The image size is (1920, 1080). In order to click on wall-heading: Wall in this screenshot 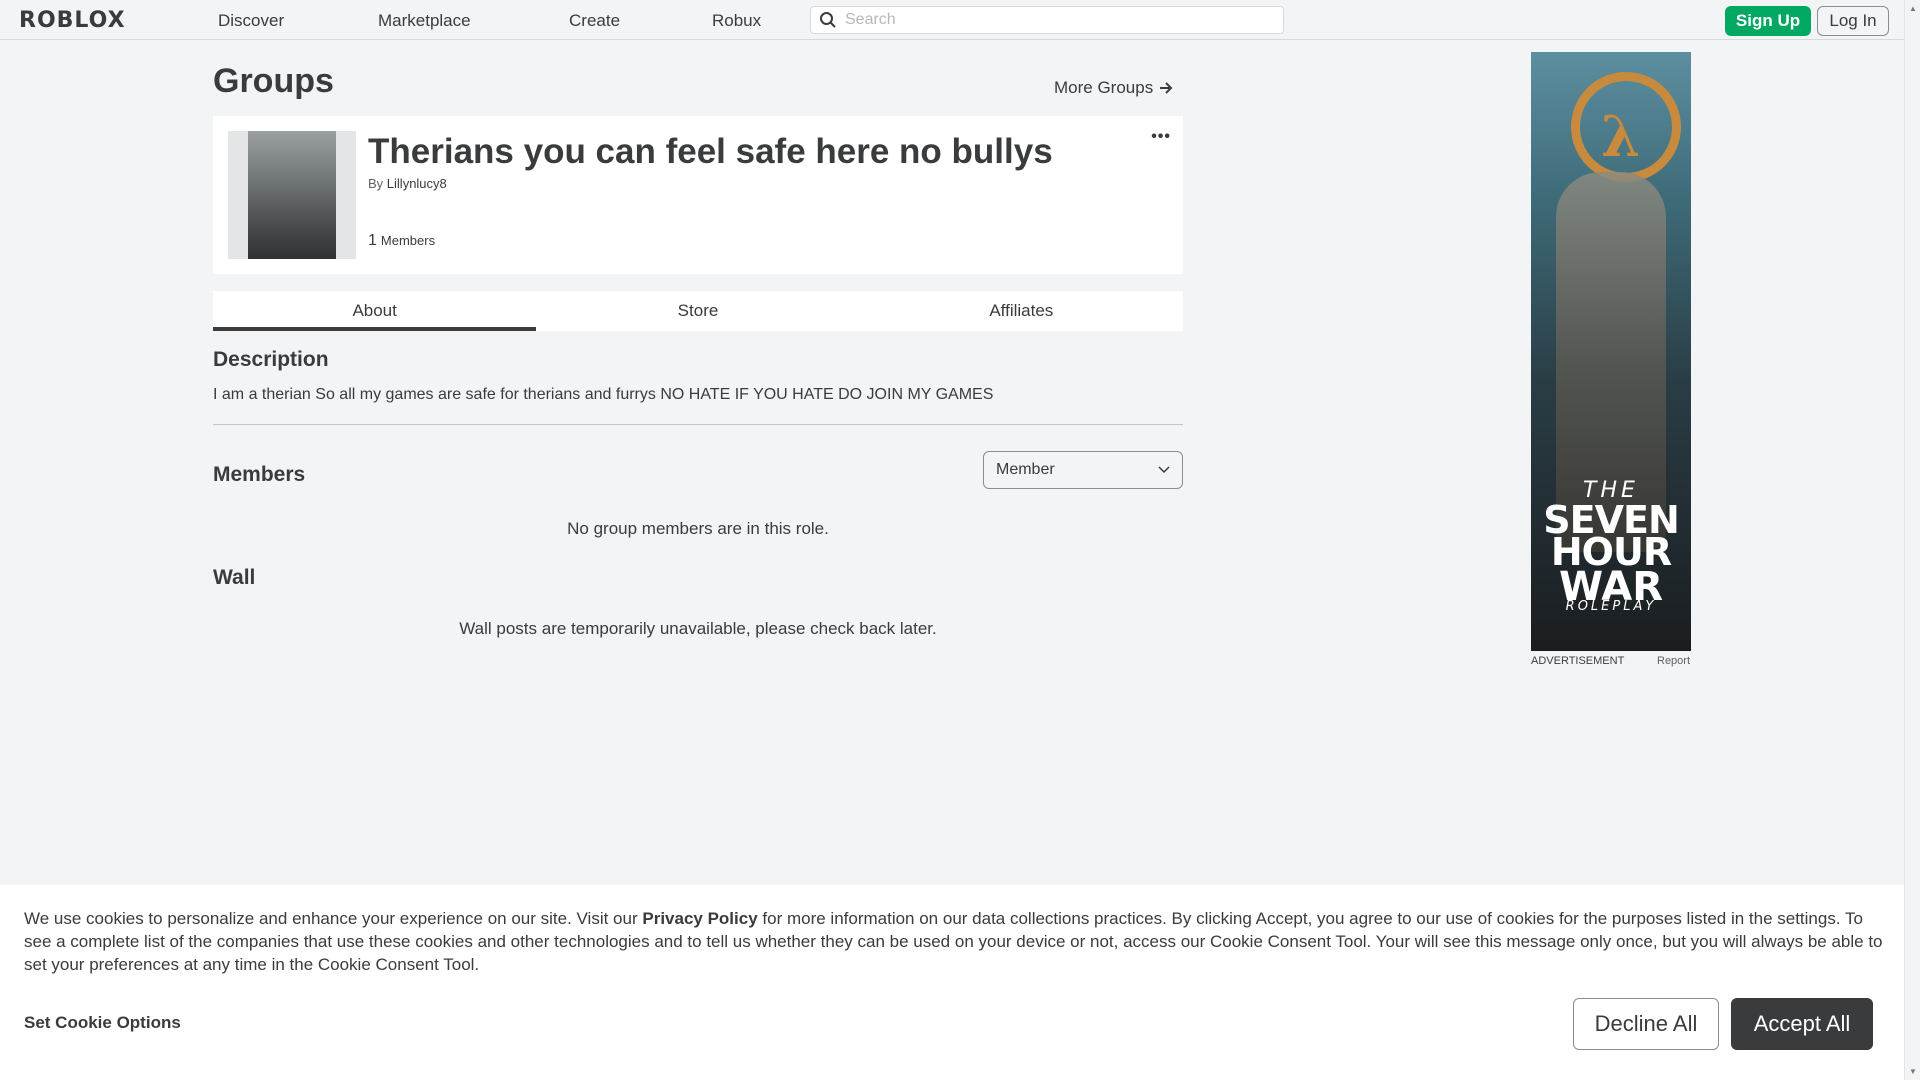, I will do `click(234, 577)`.